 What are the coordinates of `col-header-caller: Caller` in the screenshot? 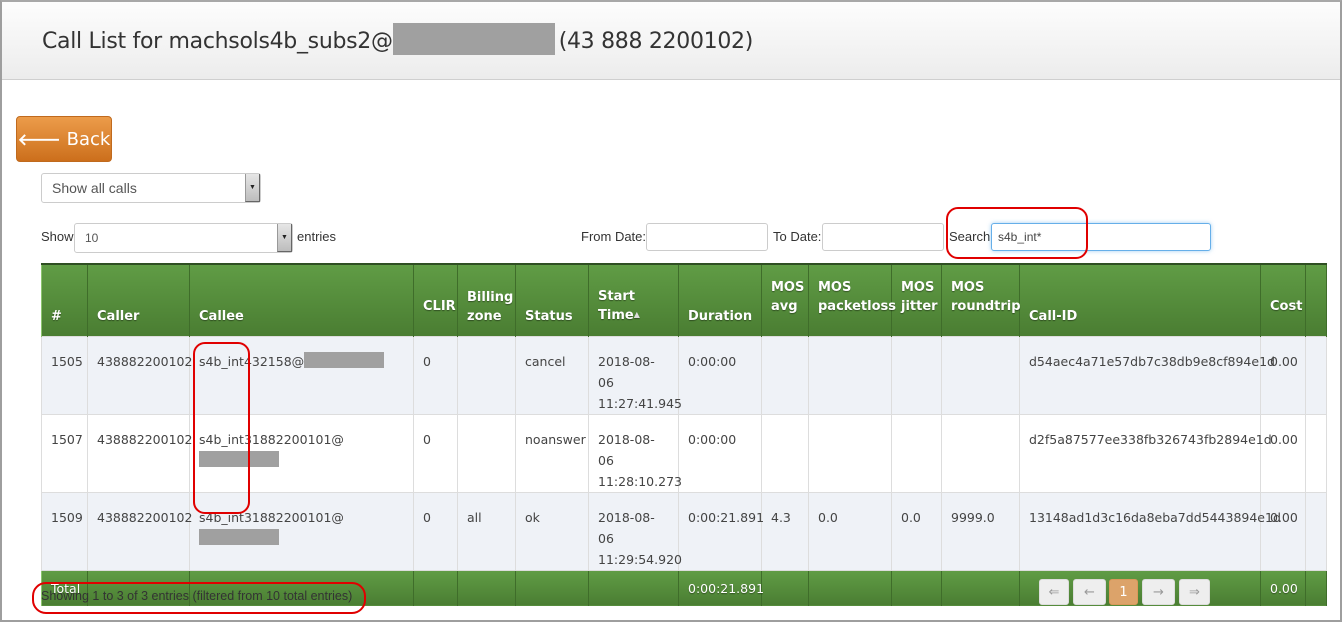 It's located at (138, 300).